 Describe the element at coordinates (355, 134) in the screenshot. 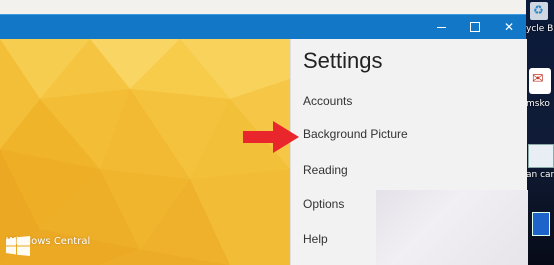

I see `settings-item-background-picture: Background Picture` at that location.